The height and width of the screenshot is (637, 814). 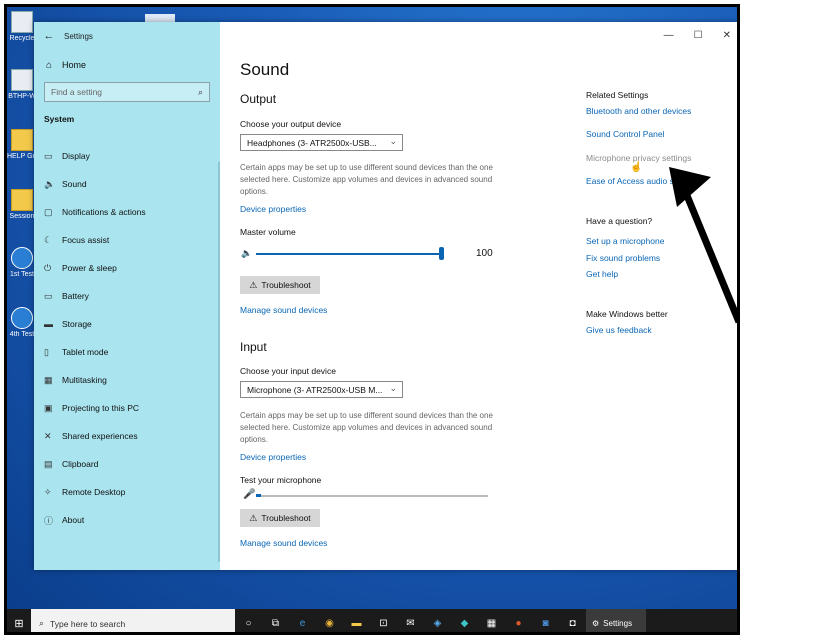 I want to click on input-troubleshoot-button: ⚠ Troubleshoot, so click(x=280, y=518).